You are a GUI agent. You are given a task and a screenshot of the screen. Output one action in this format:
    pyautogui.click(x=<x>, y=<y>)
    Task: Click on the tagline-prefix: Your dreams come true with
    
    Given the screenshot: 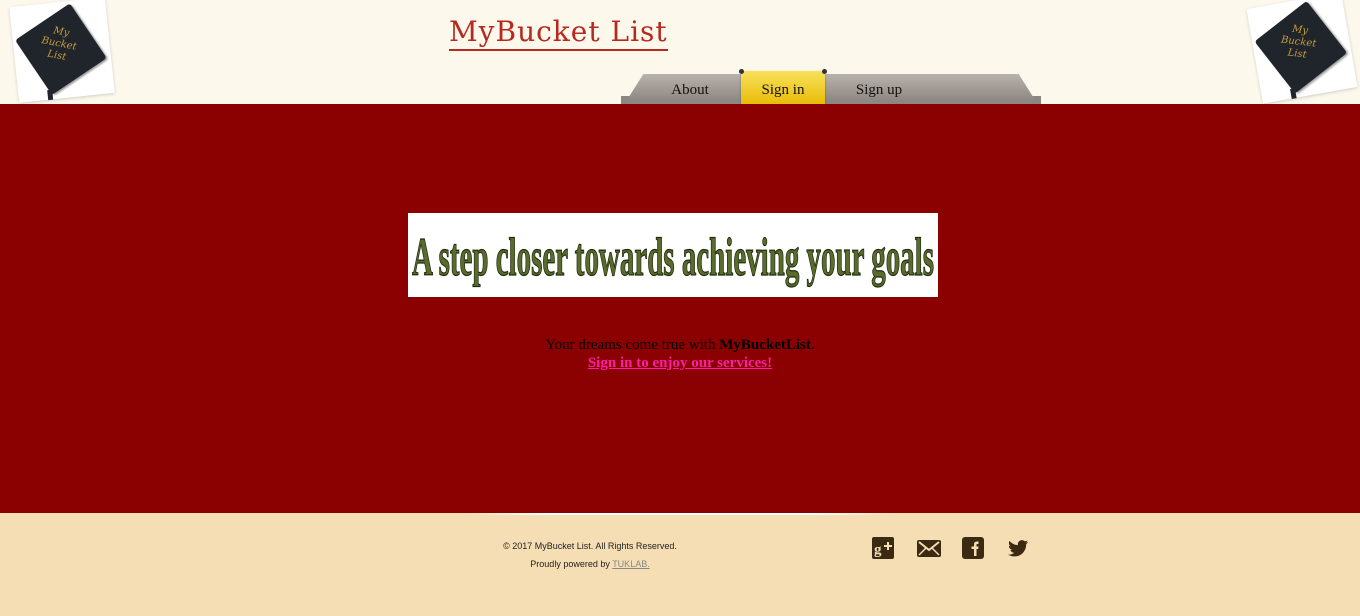 What is the action you would take?
    pyautogui.click(x=632, y=345)
    